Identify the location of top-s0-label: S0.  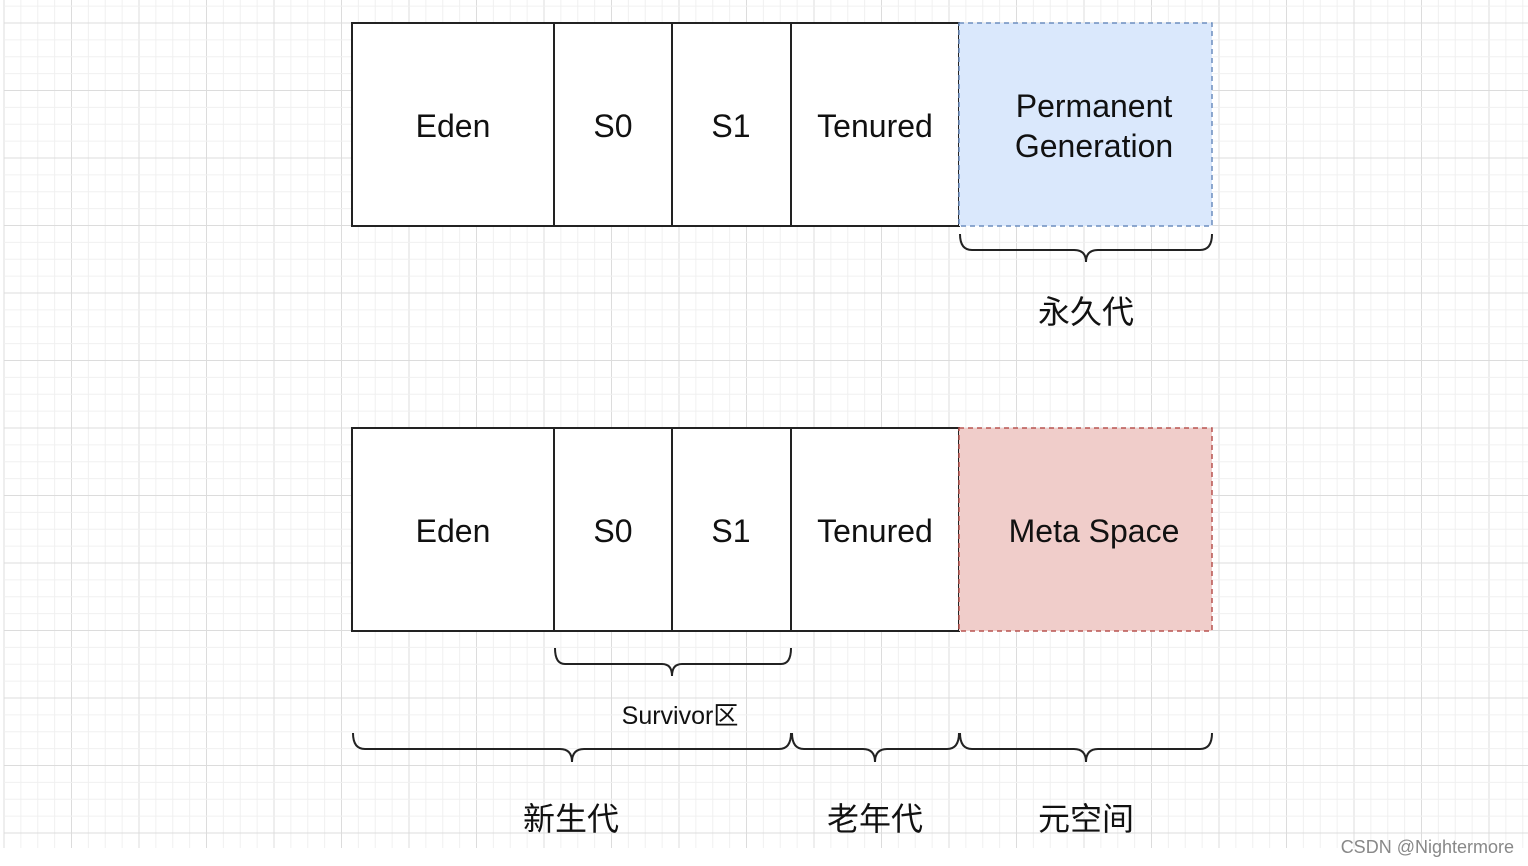
(612, 126).